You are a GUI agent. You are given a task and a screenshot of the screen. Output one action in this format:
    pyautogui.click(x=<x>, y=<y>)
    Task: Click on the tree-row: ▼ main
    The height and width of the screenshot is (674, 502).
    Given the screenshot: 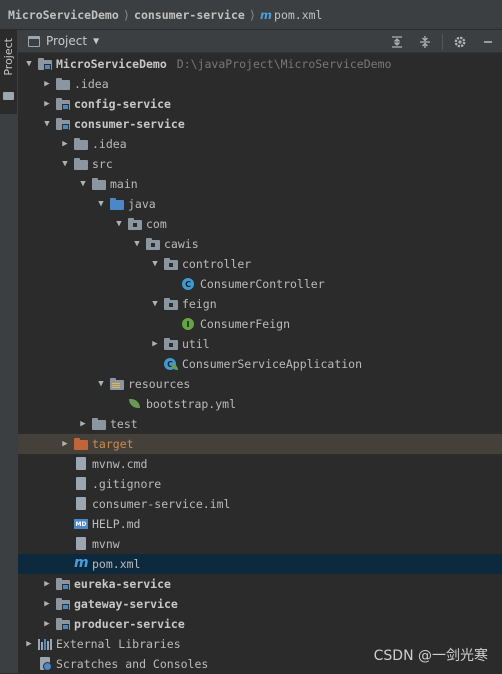 What is the action you would take?
    pyautogui.click(x=260, y=184)
    